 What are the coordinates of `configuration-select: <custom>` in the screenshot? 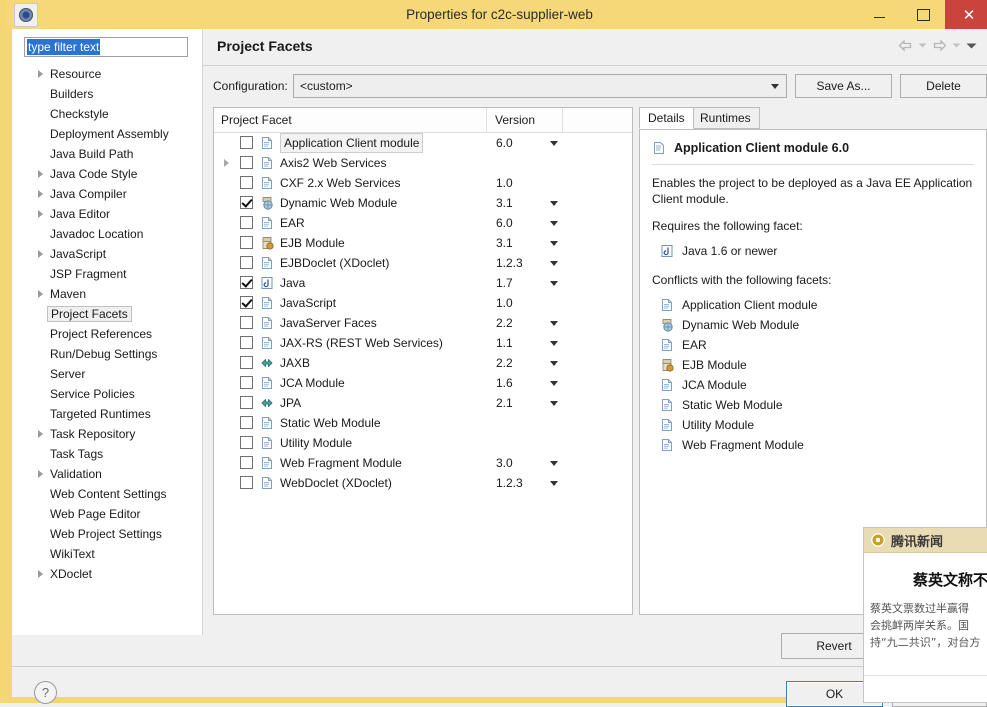 It's located at (540, 86).